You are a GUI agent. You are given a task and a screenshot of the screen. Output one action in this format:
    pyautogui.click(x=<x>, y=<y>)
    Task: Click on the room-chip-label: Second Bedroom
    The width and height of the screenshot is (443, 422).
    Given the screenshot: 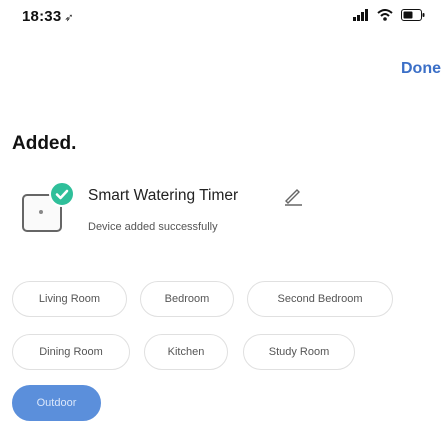 What is the action you would take?
    pyautogui.click(x=320, y=299)
    